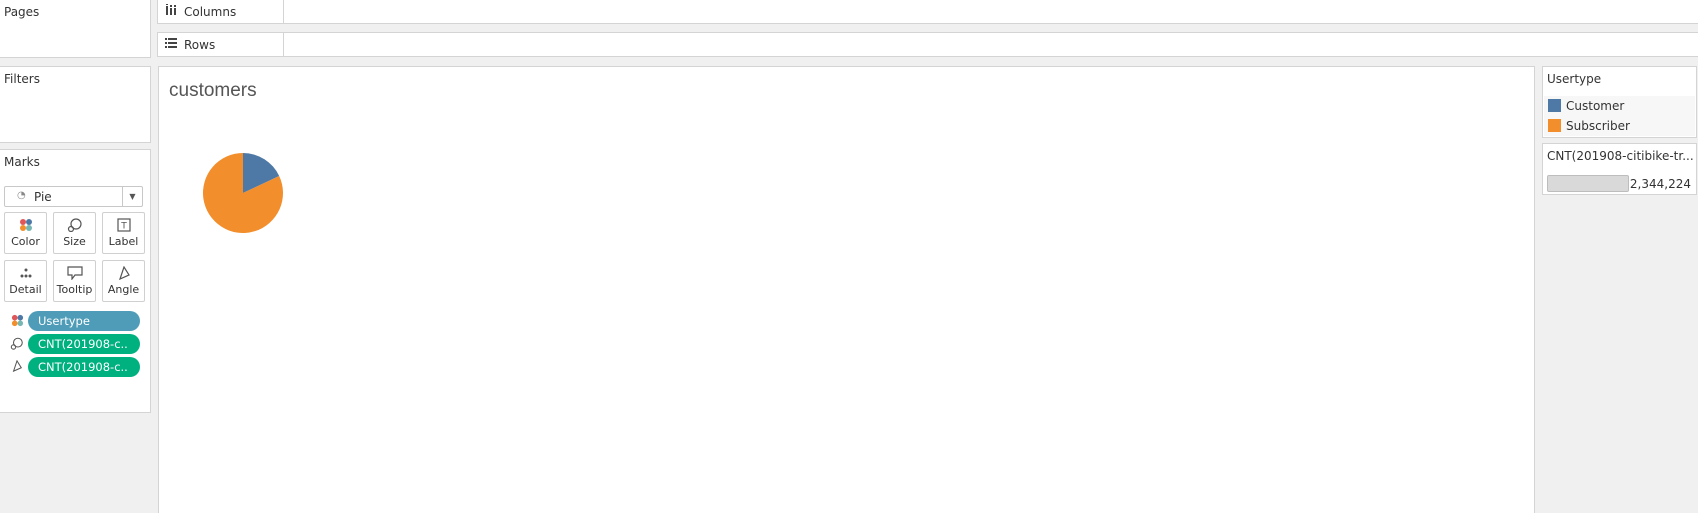 The image size is (1698, 513). Describe the element at coordinates (123, 289) in the screenshot. I see `angle-label: Angle` at that location.